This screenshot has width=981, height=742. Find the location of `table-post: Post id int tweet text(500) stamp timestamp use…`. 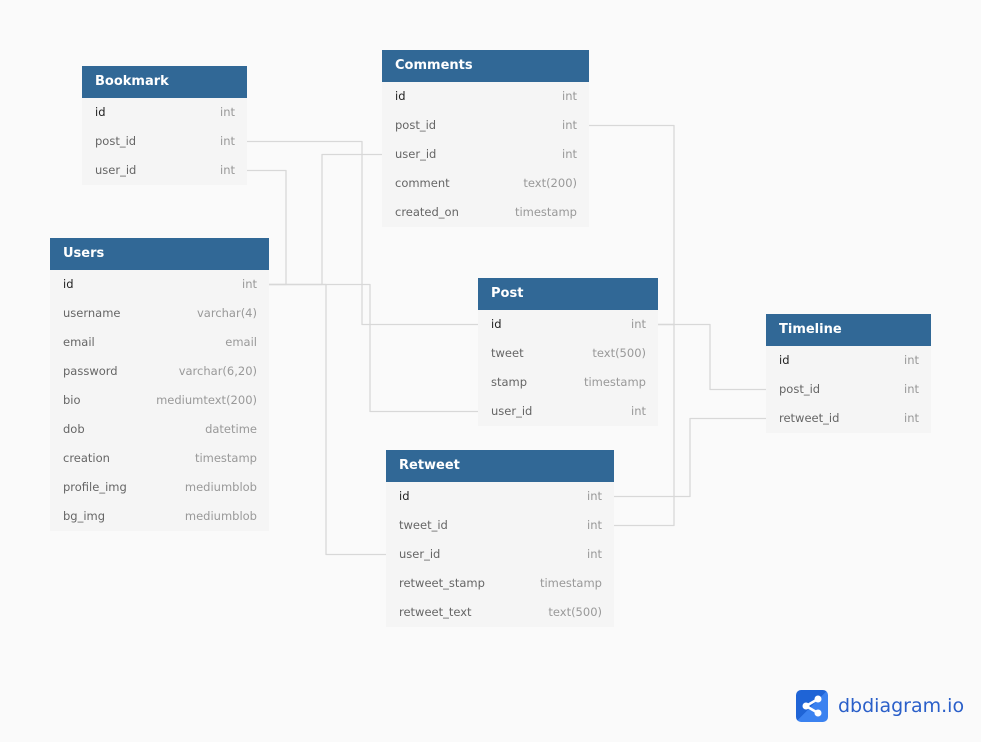

table-post: Post id int tweet text(500) stamp timestamp use… is located at coordinates (568, 352).